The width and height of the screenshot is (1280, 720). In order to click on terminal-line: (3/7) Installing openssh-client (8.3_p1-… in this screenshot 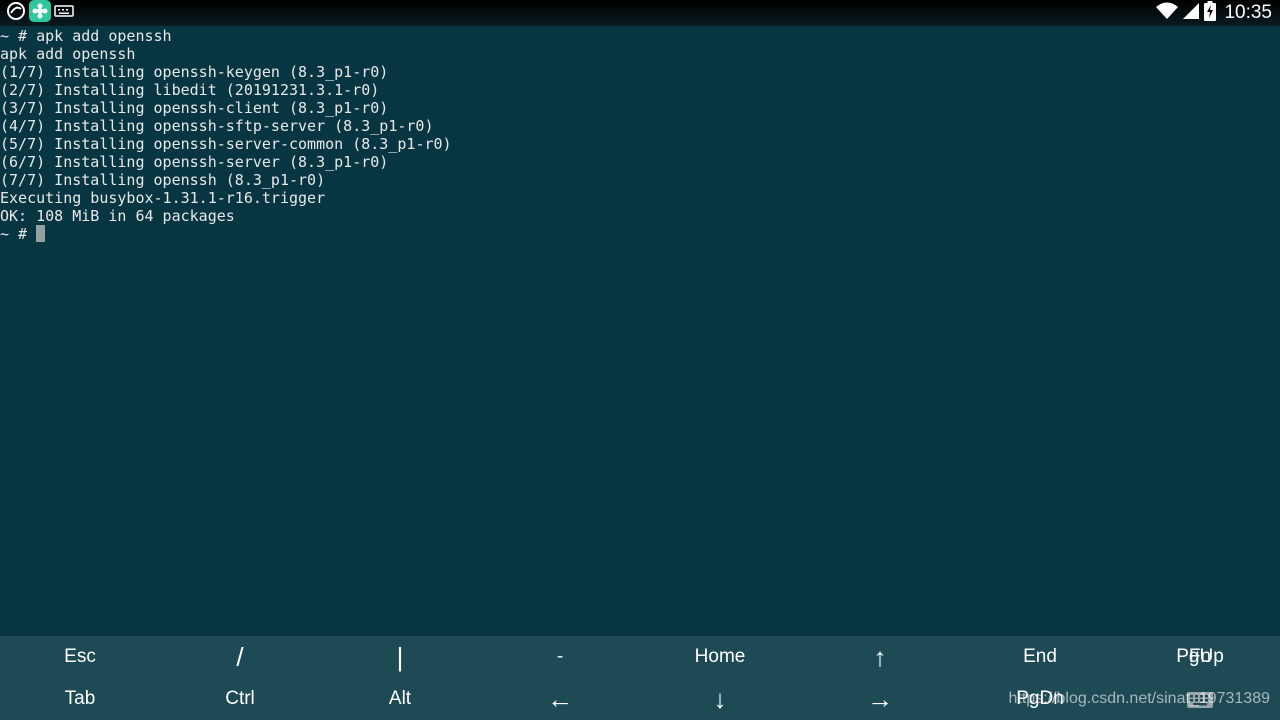, I will do `click(194, 108)`.